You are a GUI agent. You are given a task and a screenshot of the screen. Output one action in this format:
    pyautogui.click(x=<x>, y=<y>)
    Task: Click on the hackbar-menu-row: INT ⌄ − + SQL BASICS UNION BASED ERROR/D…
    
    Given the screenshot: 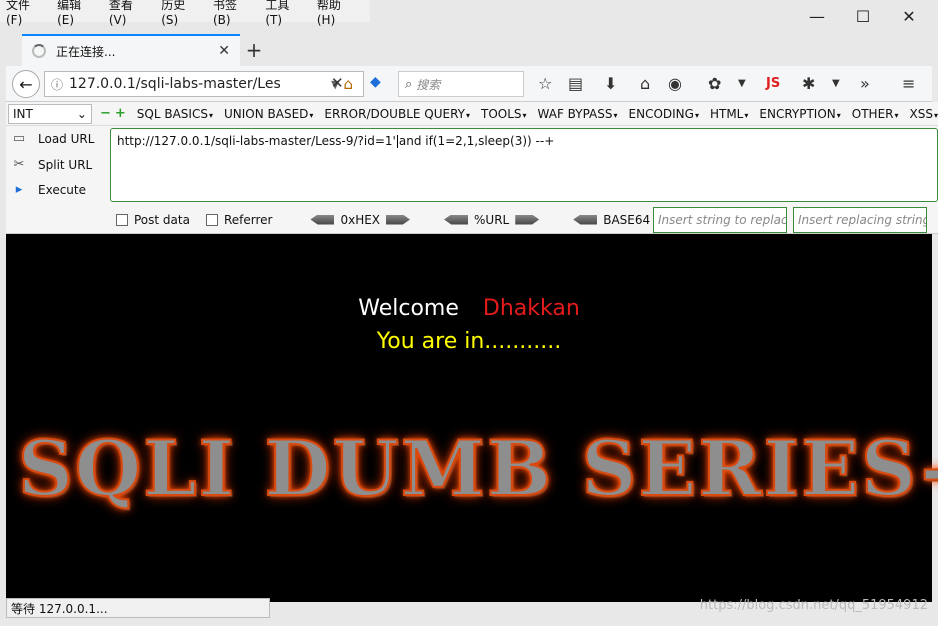 What is the action you would take?
    pyautogui.click(x=472, y=114)
    